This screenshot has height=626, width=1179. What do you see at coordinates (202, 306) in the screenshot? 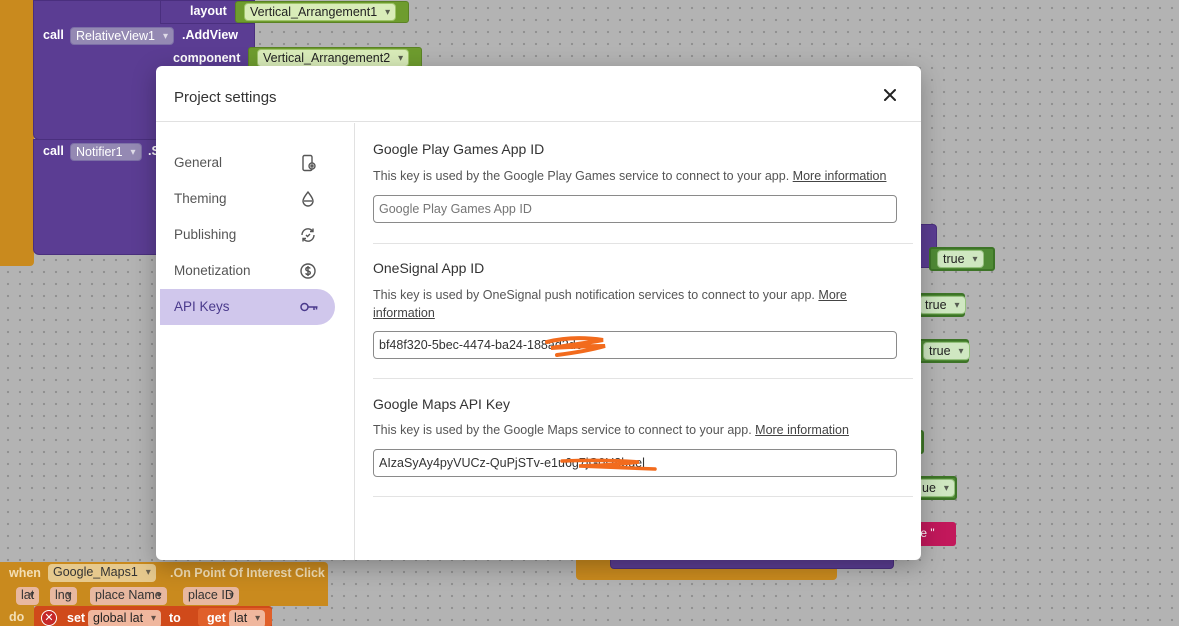
I see `sidebar-item-label: API Keys` at bounding box center [202, 306].